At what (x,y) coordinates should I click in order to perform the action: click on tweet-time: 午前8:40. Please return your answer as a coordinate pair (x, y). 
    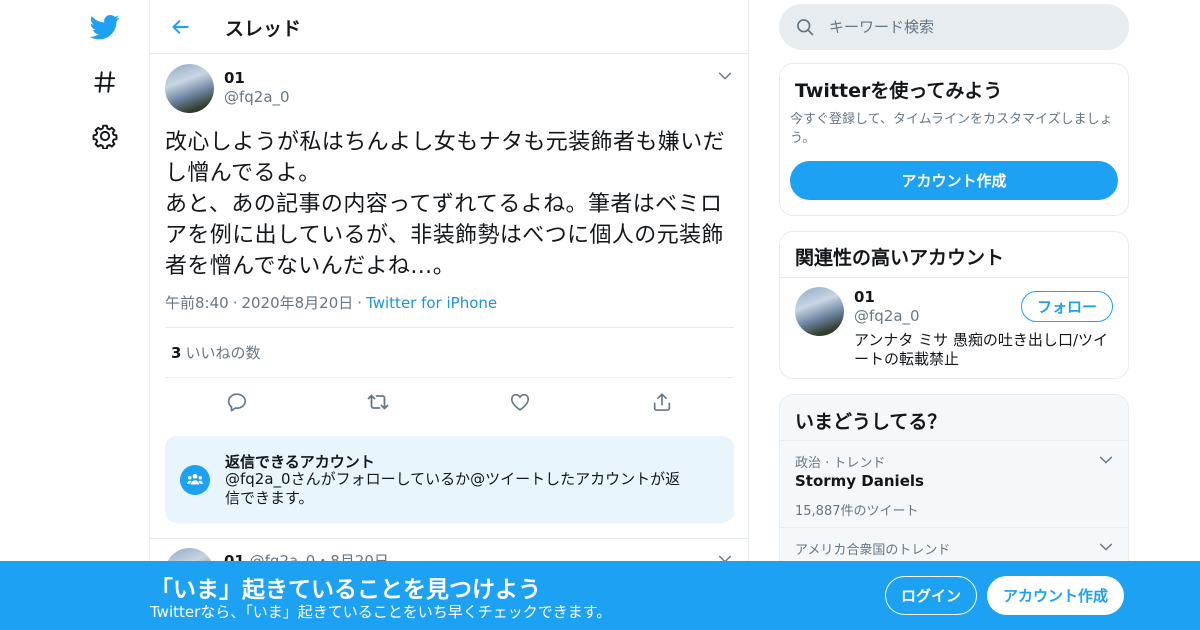
    Looking at the image, I should click on (197, 303).